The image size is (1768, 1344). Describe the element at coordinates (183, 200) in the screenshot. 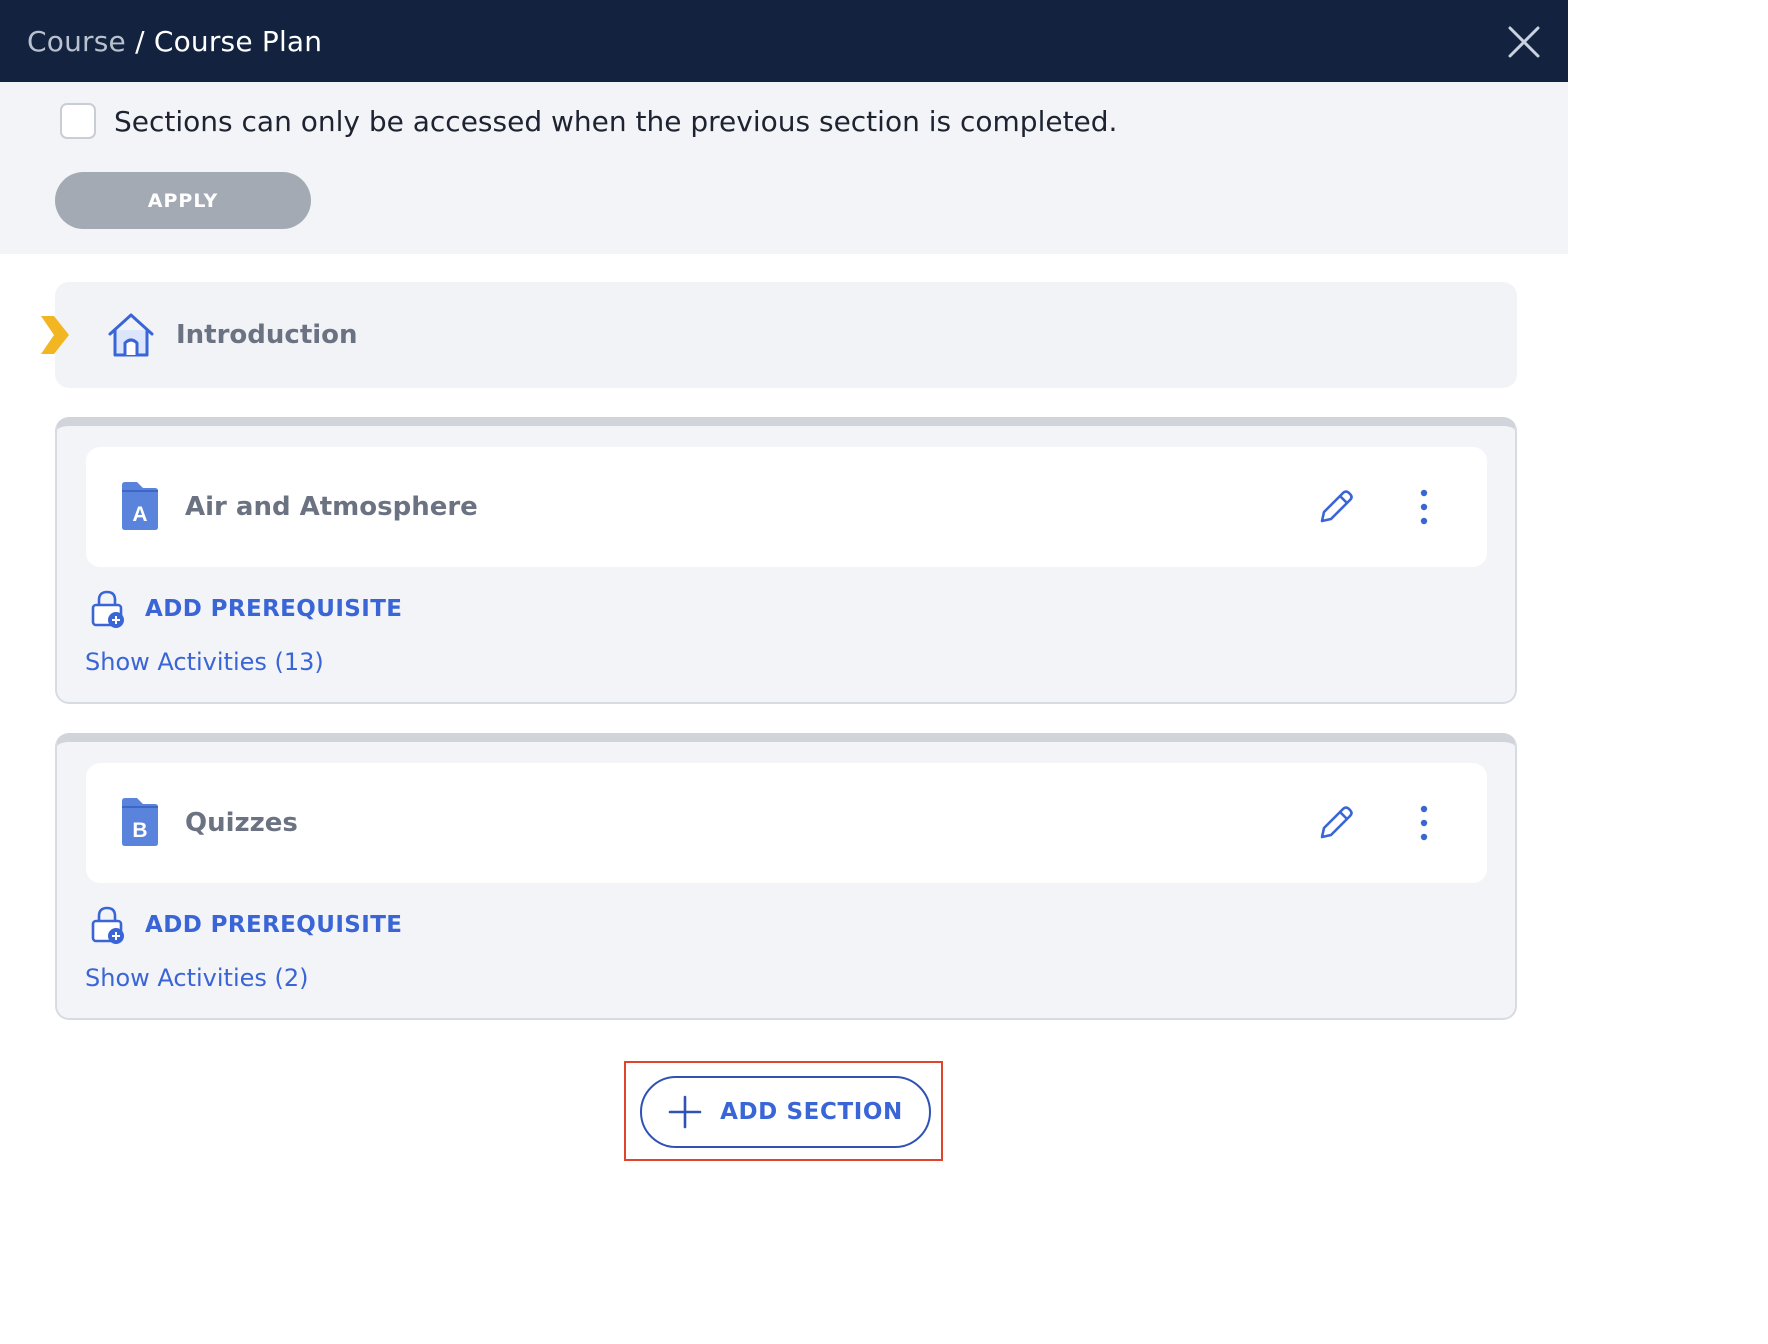

I see `apply-button: APPLY` at that location.